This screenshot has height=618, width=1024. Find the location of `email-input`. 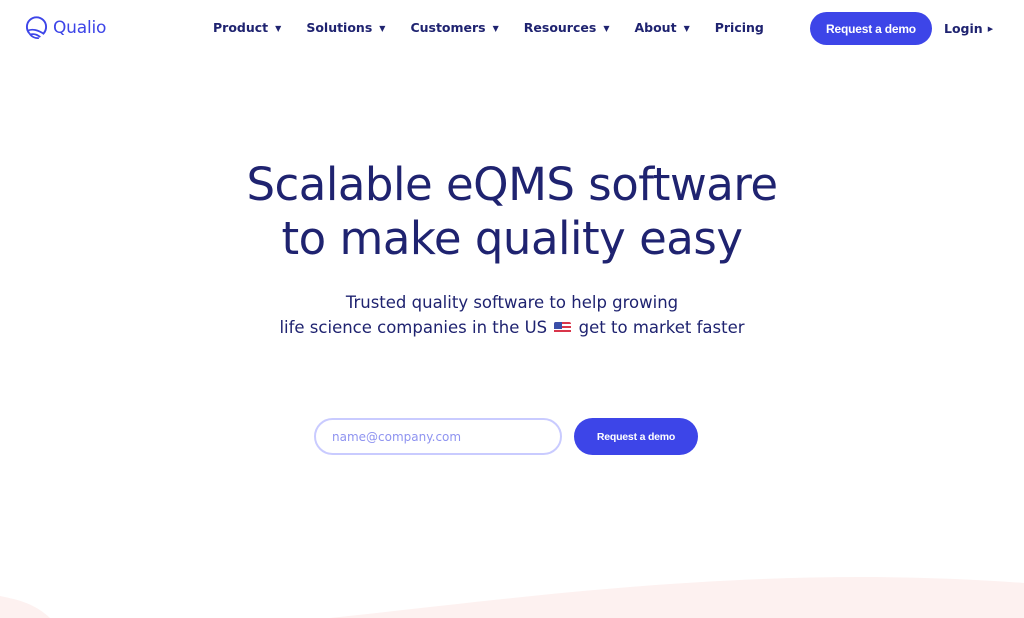

email-input is located at coordinates (438, 436).